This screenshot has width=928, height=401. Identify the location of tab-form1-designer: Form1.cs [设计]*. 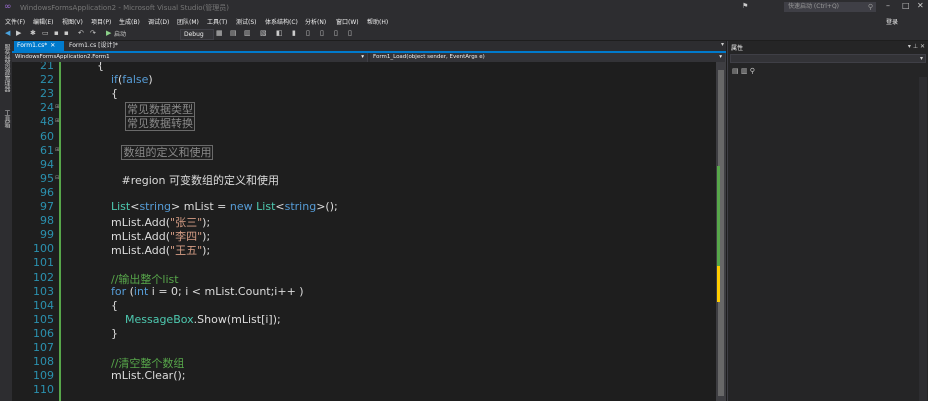
(101, 46).